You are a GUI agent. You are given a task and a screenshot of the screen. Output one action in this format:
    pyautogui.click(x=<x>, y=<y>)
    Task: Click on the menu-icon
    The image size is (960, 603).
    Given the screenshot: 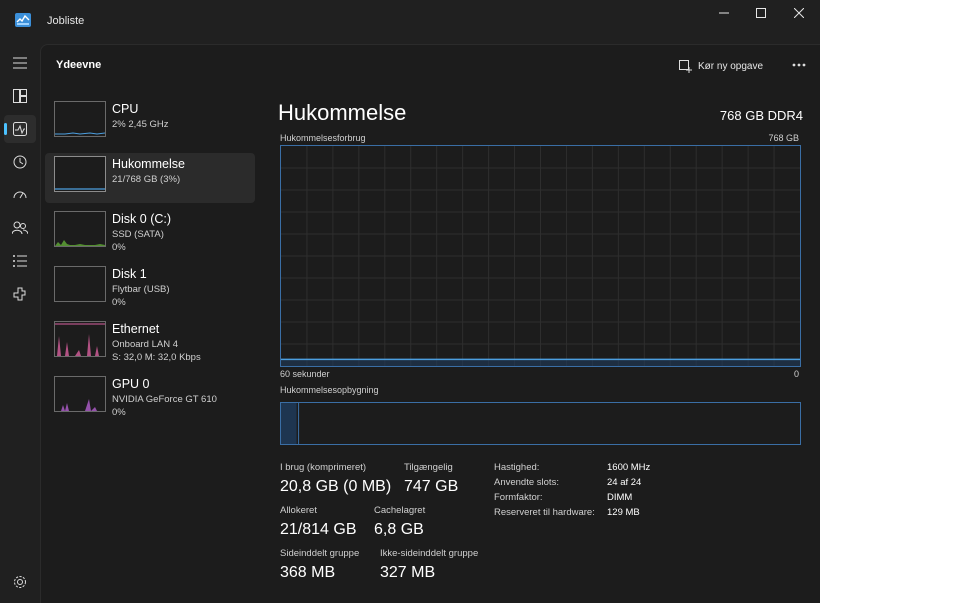 What is the action you would take?
    pyautogui.click(x=20, y=63)
    